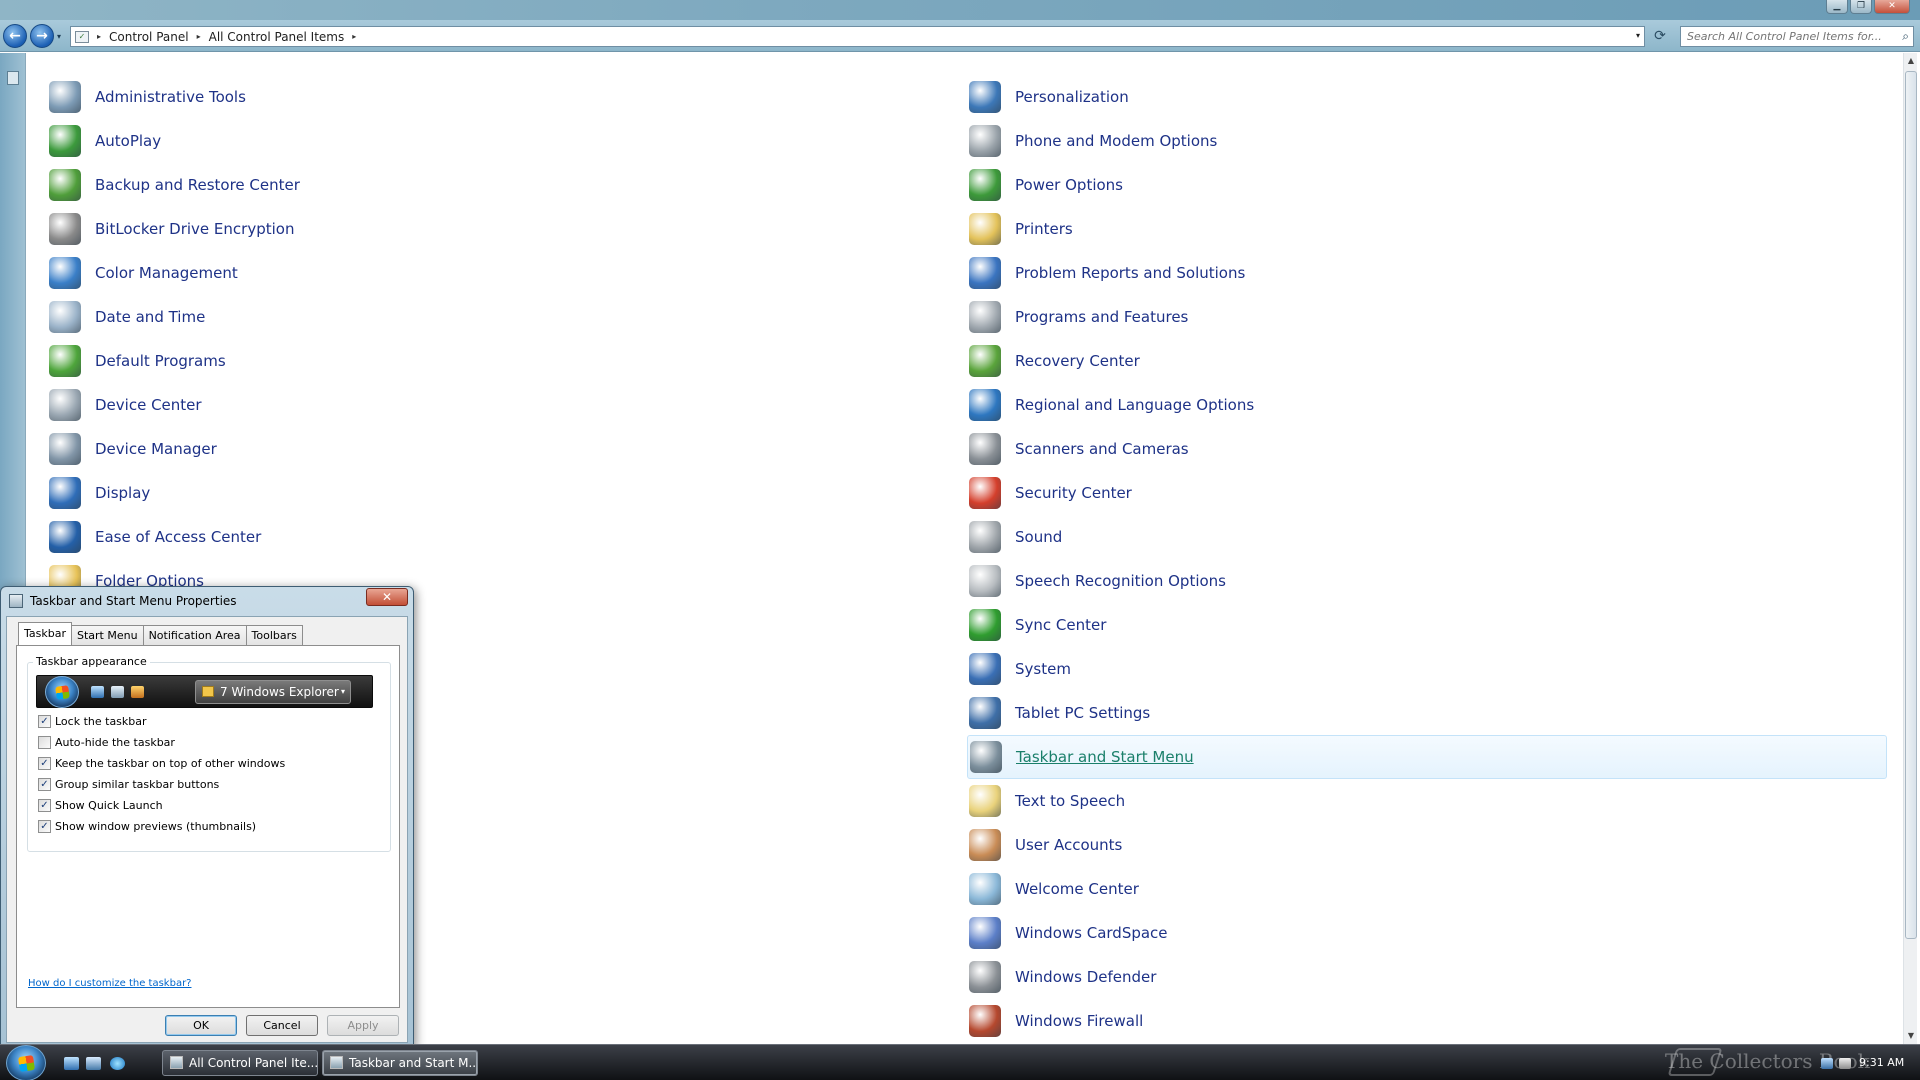 The height and width of the screenshot is (1080, 1920). Describe the element at coordinates (160, 361) in the screenshot. I see `control-panel-item-label: Default Programs` at that location.